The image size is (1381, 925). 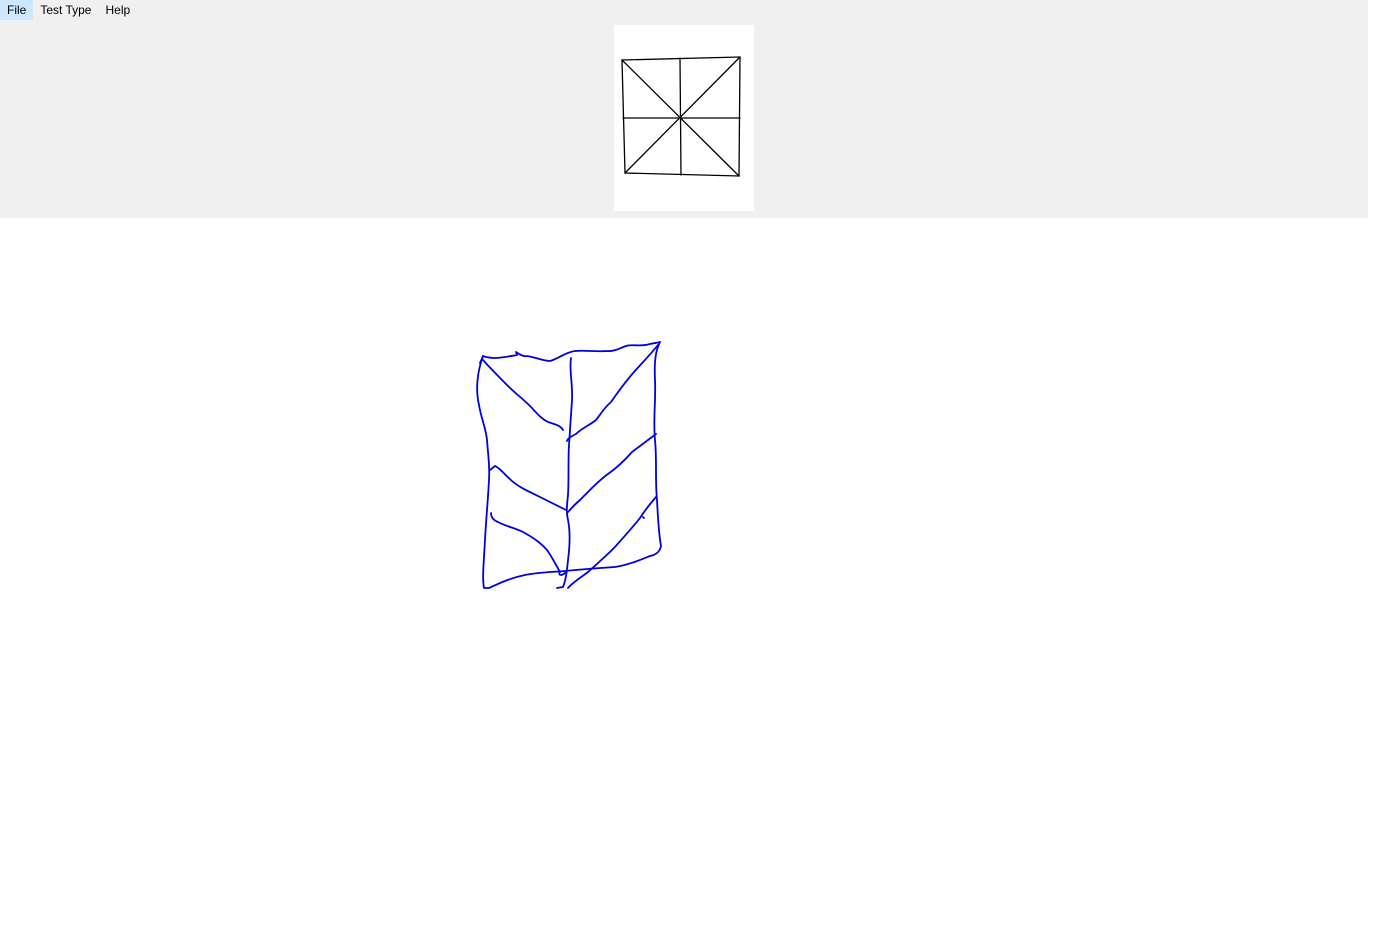 I want to click on user-drawing, so click(x=569, y=465).